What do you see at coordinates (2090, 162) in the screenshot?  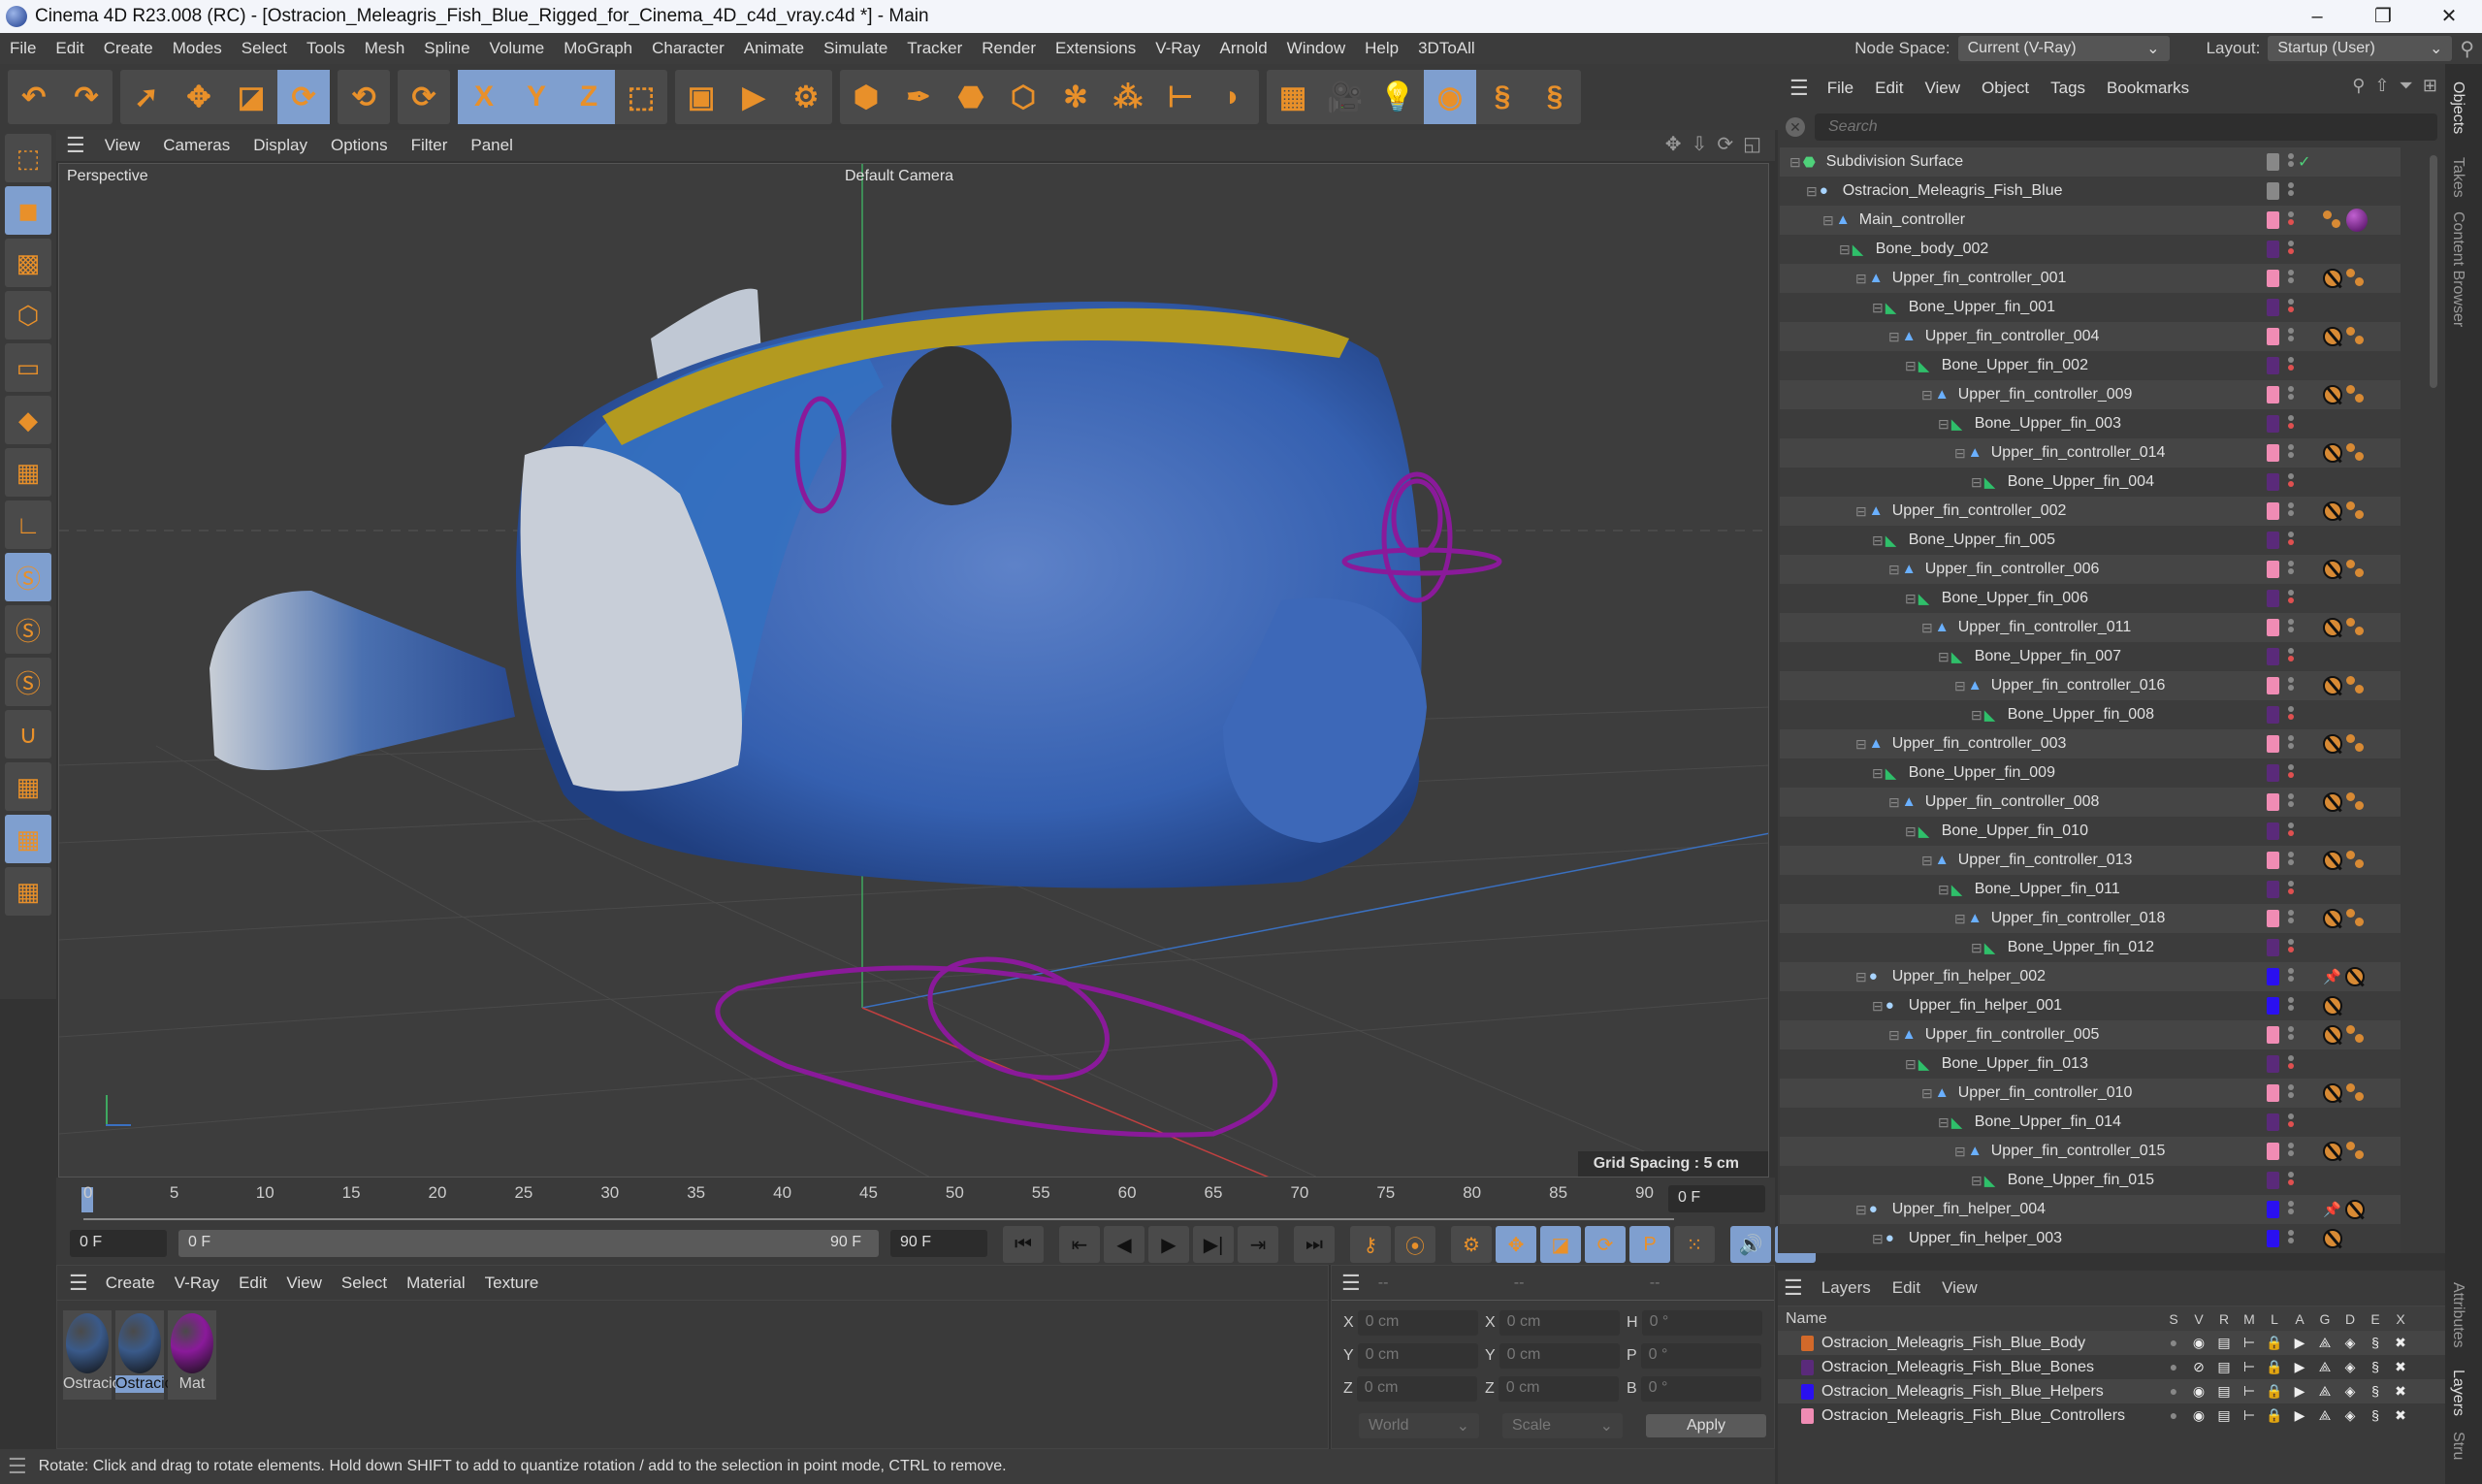 I see `object-row: ⊟ ⬣ Subdivision Surface ✓` at bounding box center [2090, 162].